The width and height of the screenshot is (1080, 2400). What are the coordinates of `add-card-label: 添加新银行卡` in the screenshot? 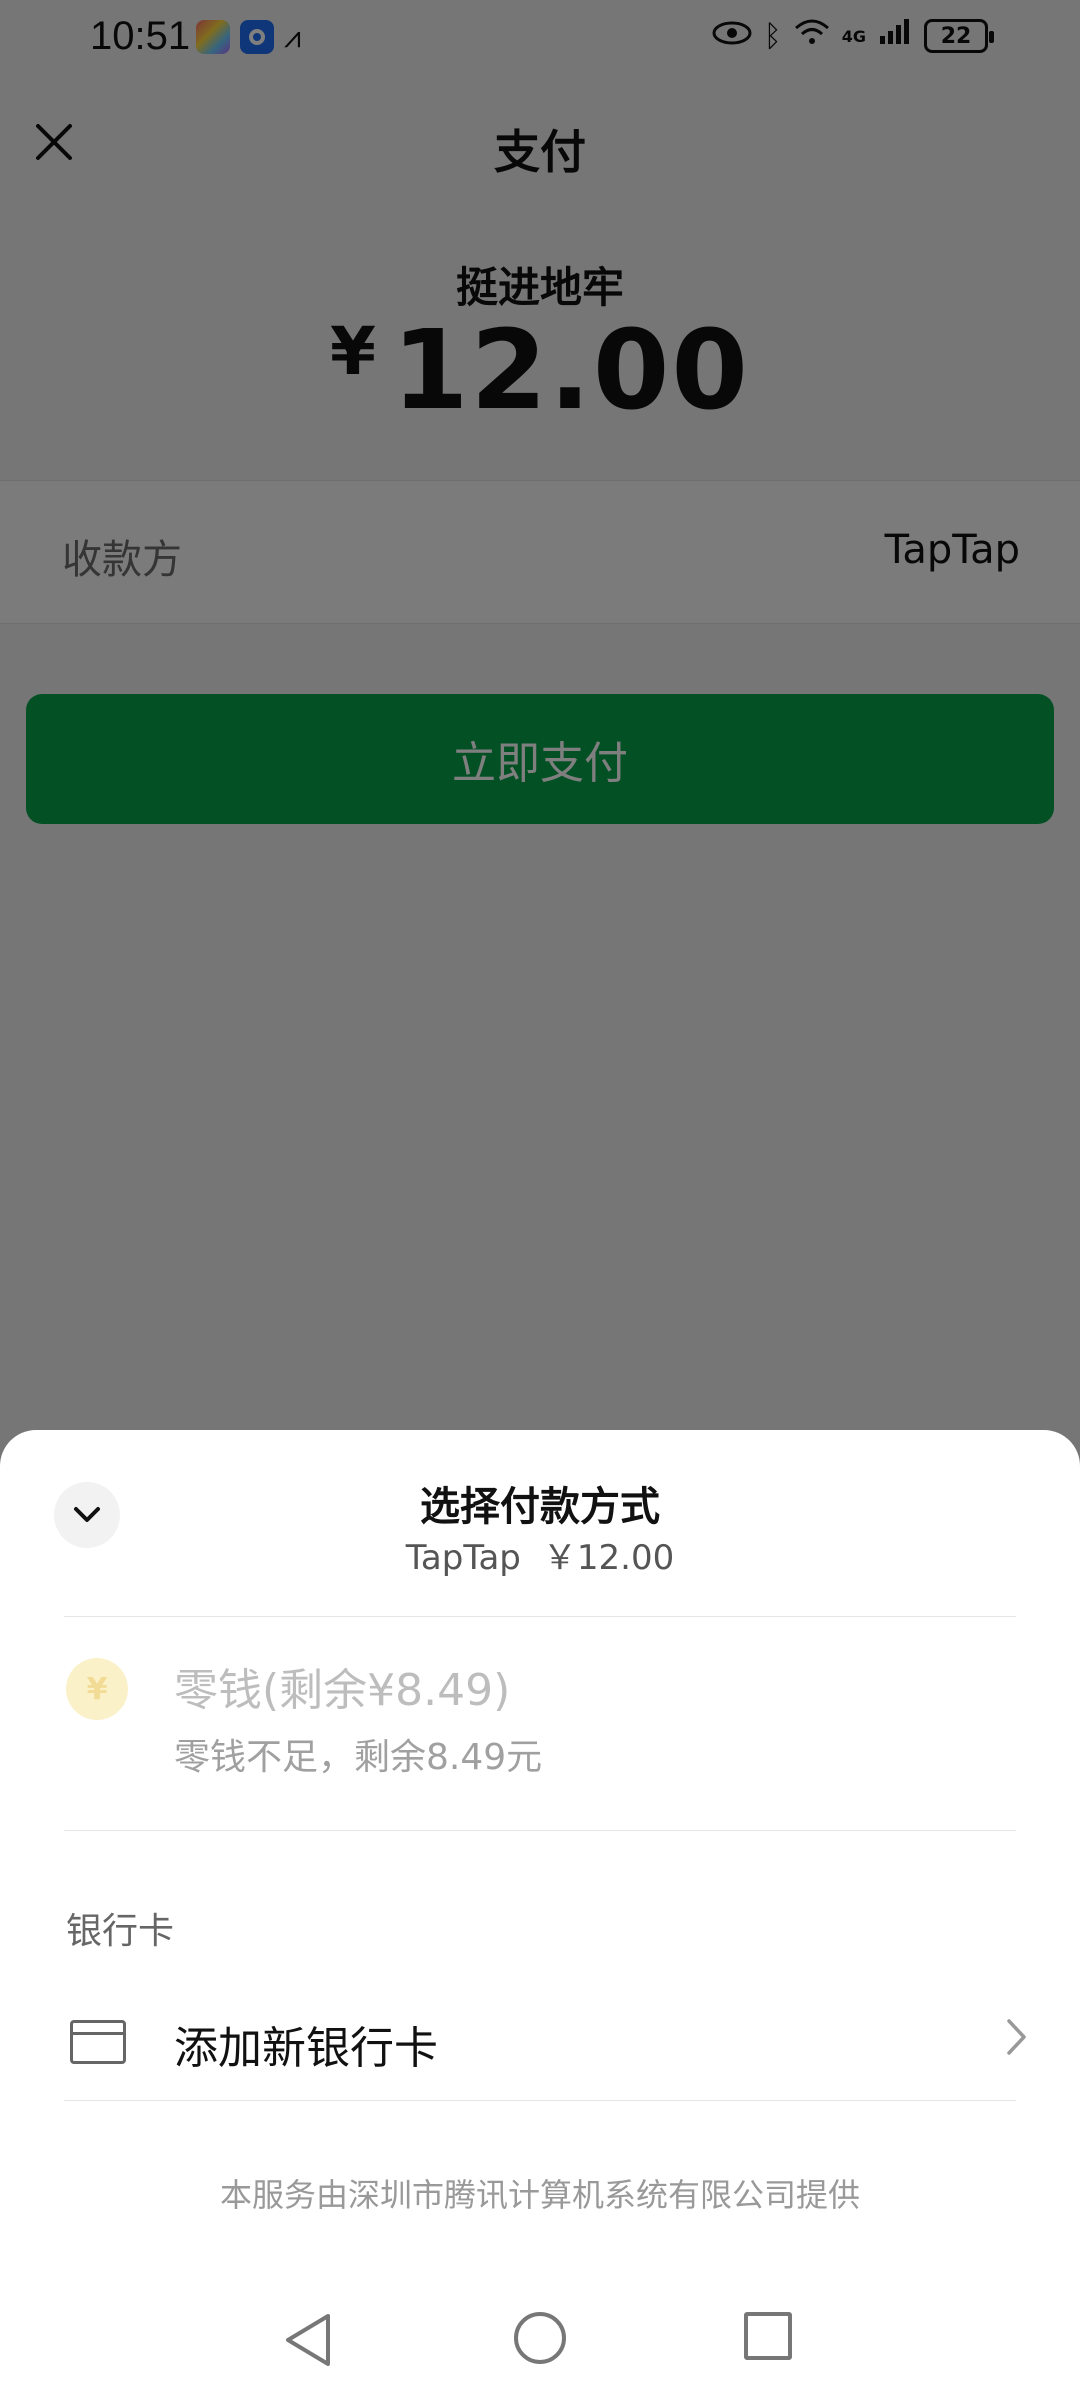 It's located at (306, 2048).